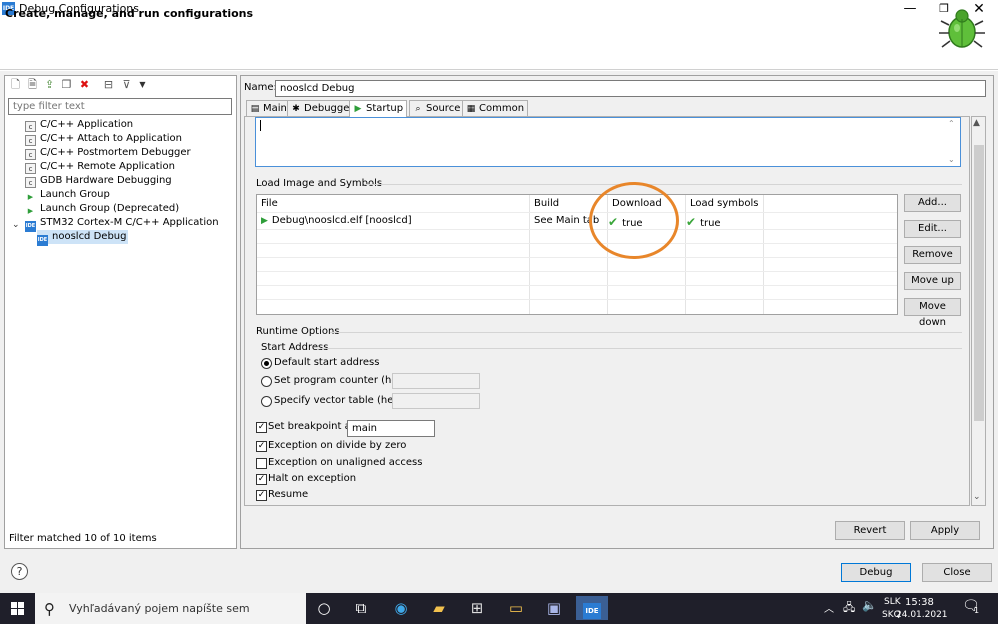  Describe the element at coordinates (516, 608) in the screenshot. I see `folder-icon: ▭` at that location.